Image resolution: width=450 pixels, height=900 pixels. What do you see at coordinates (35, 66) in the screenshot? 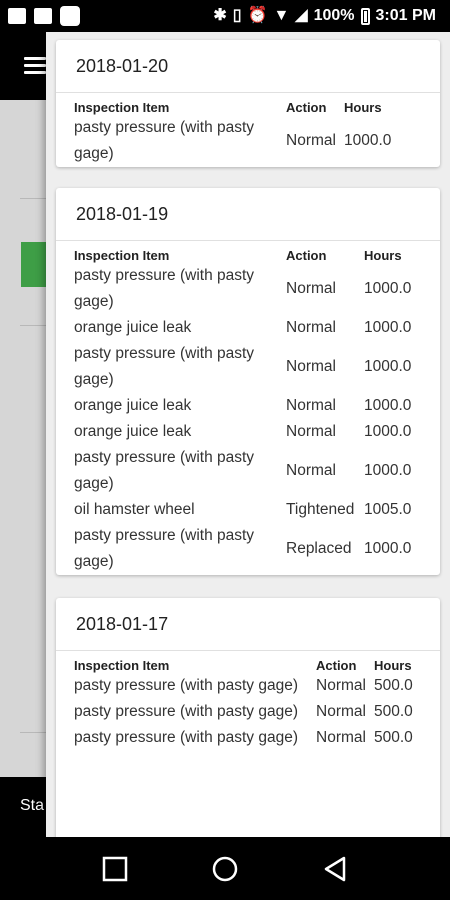
I see `menu-icon` at bounding box center [35, 66].